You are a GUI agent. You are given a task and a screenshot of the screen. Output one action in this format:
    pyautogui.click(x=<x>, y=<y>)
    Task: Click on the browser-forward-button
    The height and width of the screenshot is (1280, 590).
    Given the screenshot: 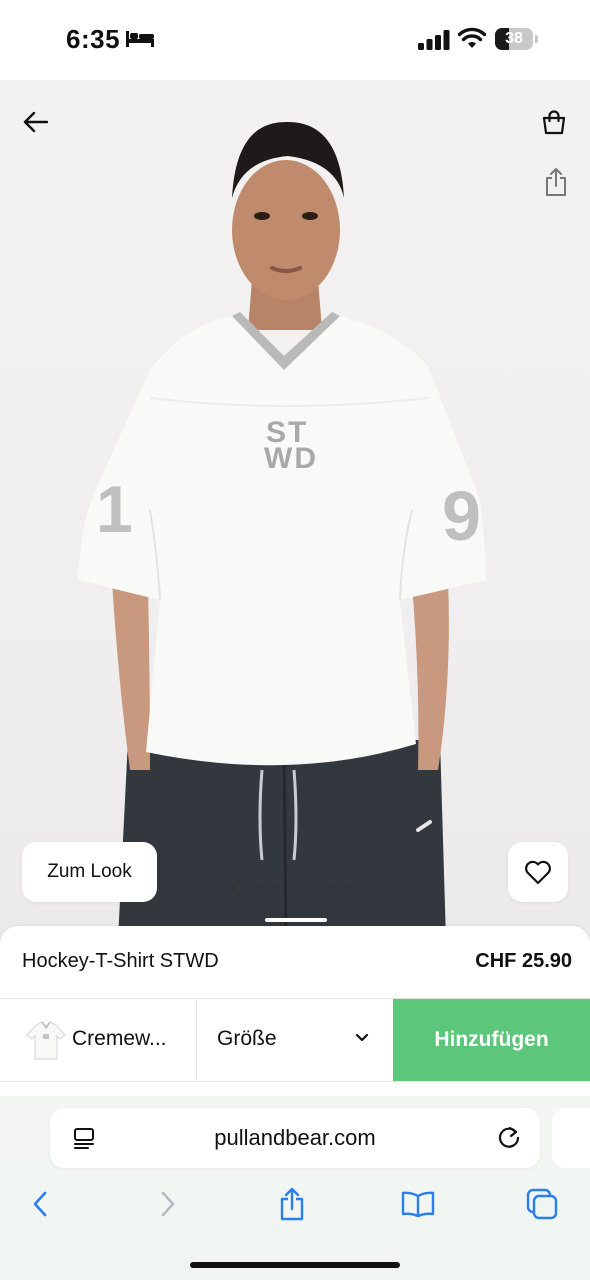 What is the action you would take?
    pyautogui.click(x=168, y=1204)
    